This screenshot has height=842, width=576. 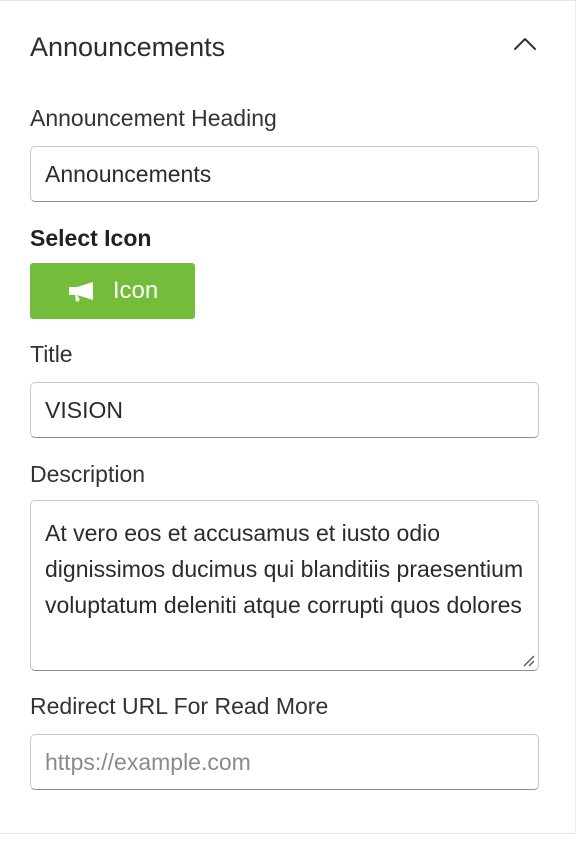 I want to click on title-input, so click(x=284, y=410).